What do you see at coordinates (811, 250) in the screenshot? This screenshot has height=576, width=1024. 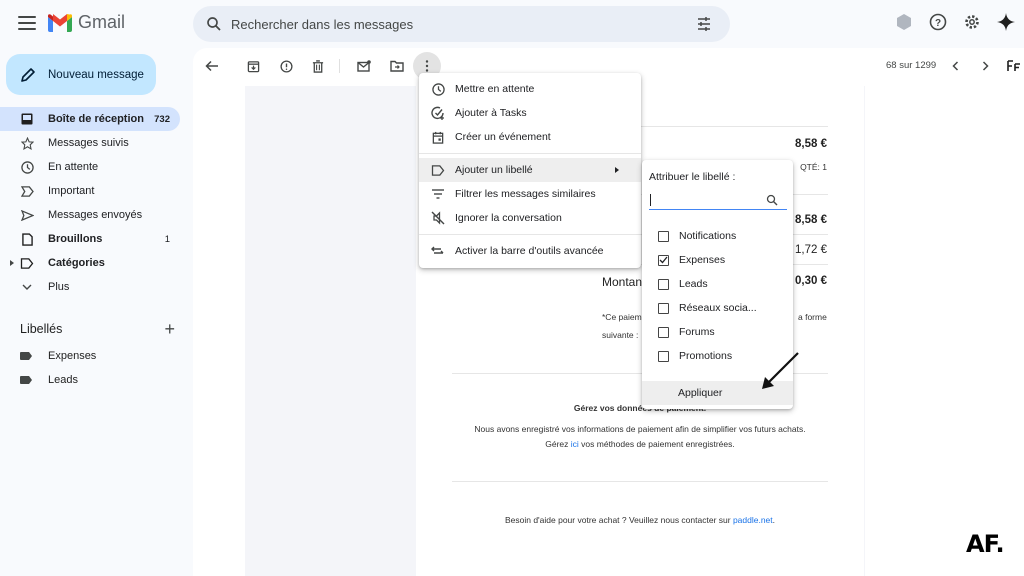 I see `tax-amount: 1,72 €` at bounding box center [811, 250].